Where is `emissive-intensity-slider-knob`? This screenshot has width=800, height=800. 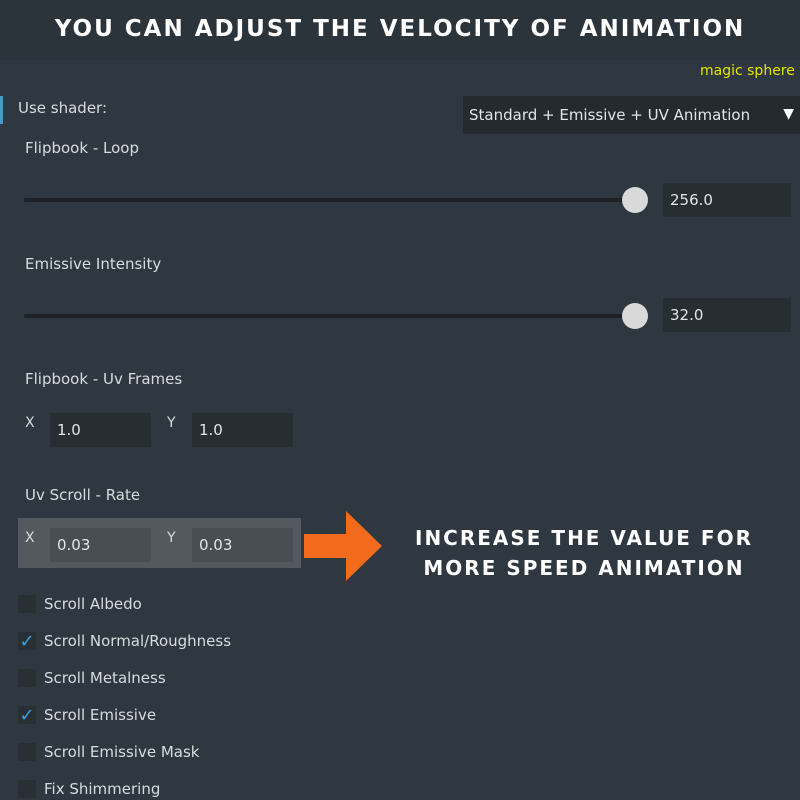
emissive-intensity-slider-knob is located at coordinates (635, 316).